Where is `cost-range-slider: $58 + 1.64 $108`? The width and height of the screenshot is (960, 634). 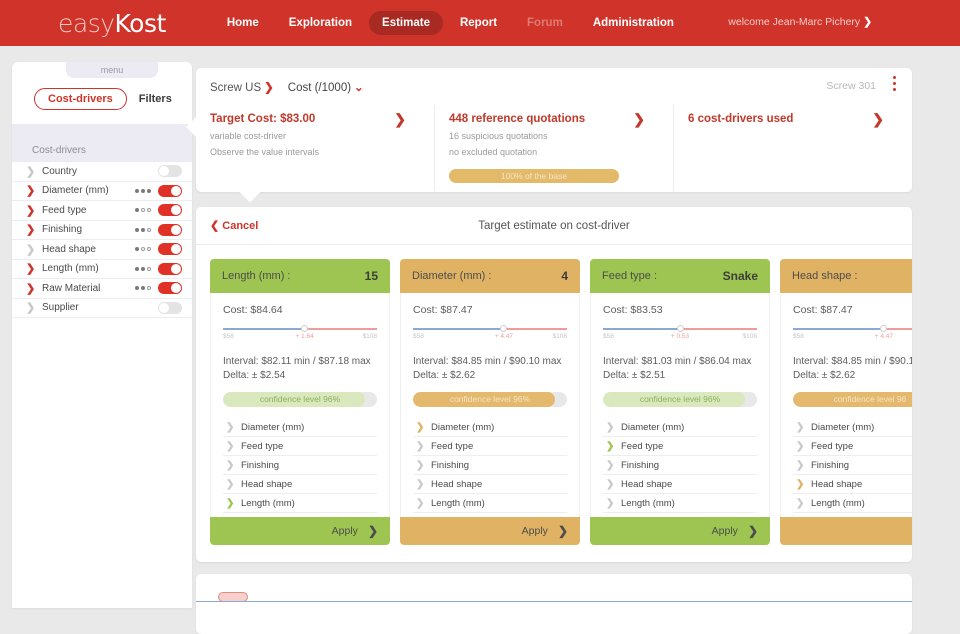 cost-range-slider: $58 + 1.64 $108 is located at coordinates (300, 333).